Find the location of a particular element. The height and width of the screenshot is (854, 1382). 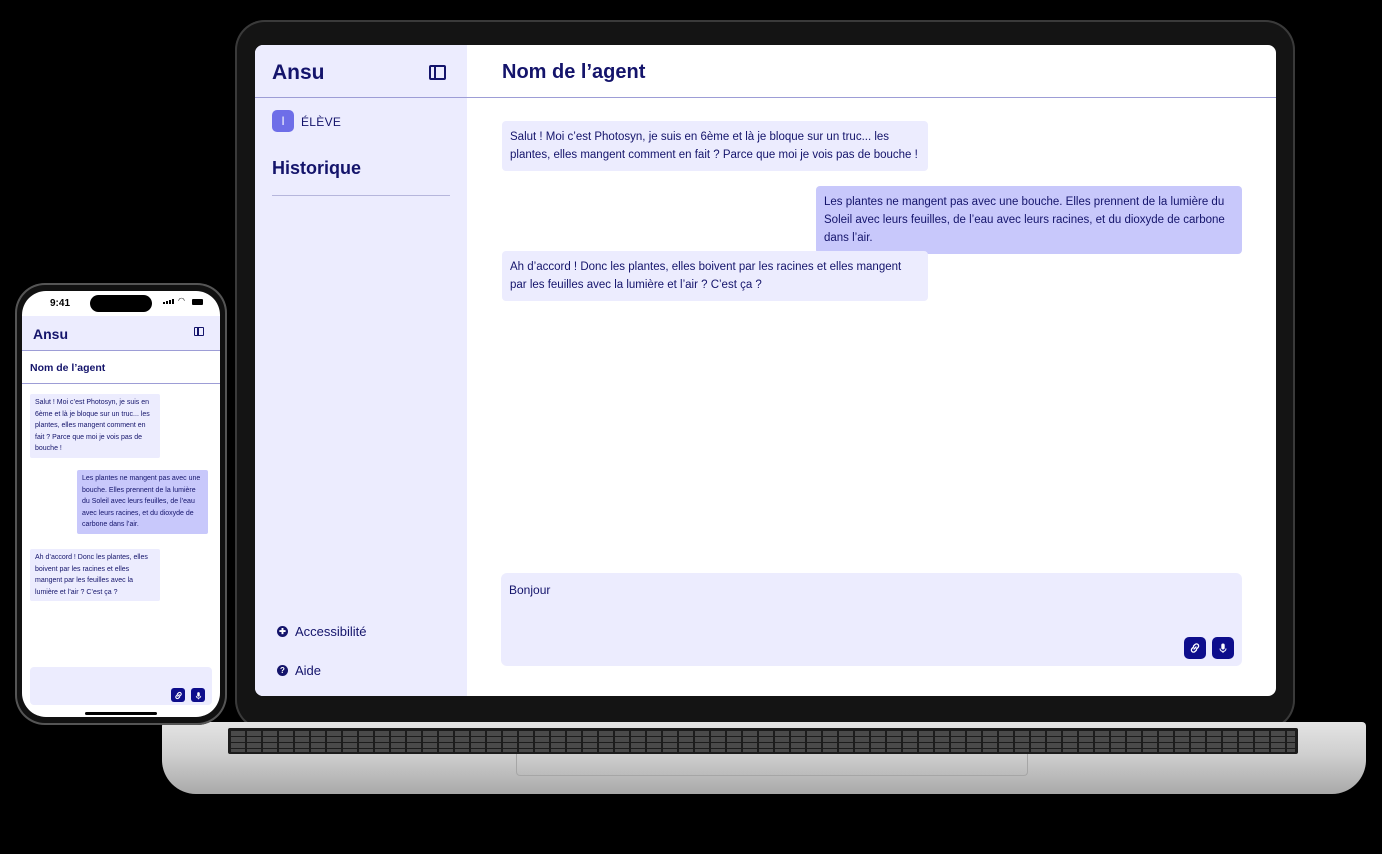

accessibility-label: Accessibilité is located at coordinates (331, 631).